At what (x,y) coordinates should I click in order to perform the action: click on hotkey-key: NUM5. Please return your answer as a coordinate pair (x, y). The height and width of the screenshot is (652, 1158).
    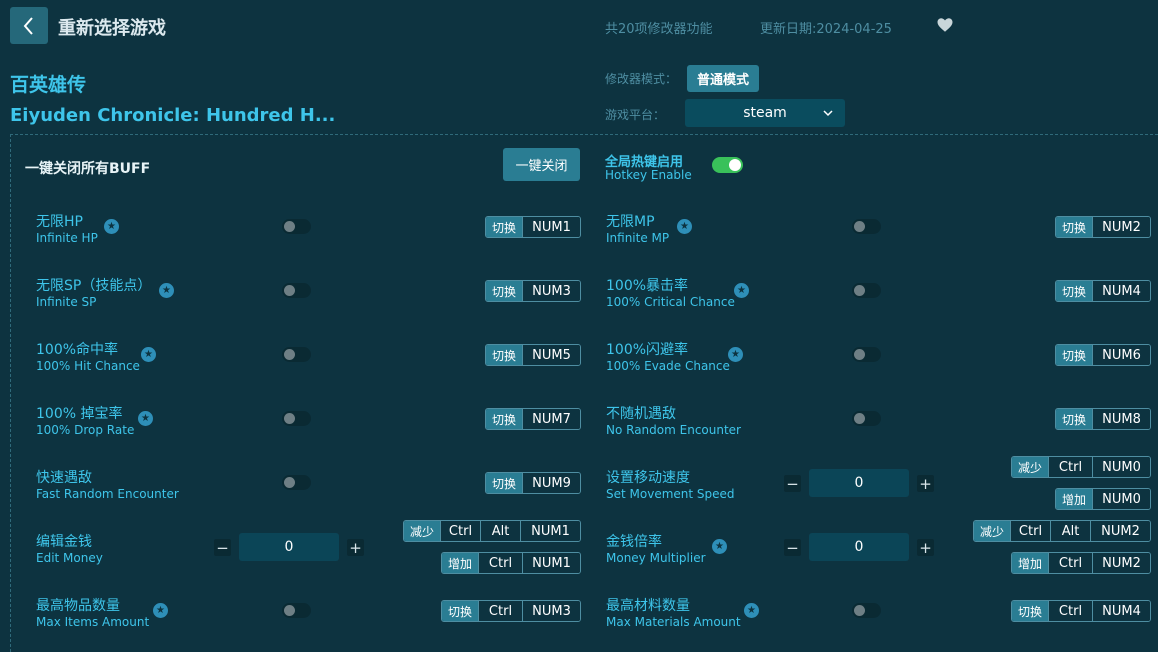
    Looking at the image, I should click on (551, 355).